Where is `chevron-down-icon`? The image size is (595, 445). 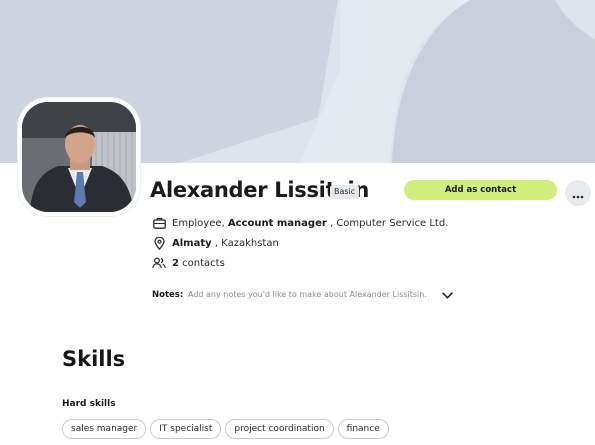
chevron-down-icon is located at coordinates (447, 293).